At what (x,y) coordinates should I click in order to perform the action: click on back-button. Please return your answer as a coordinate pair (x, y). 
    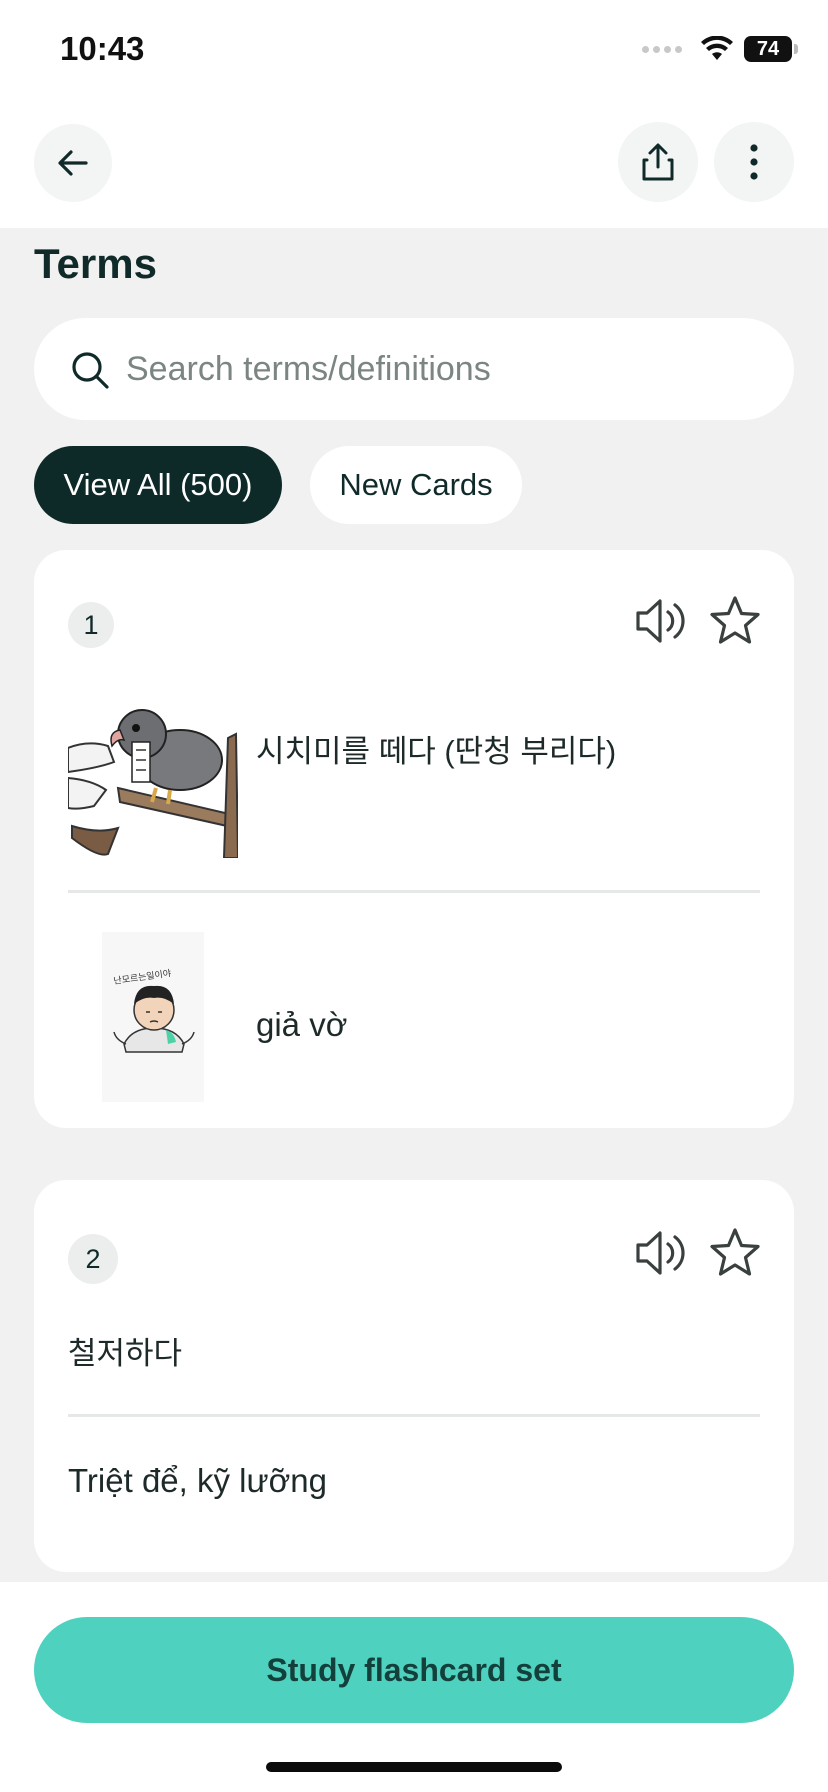
    Looking at the image, I should click on (73, 163).